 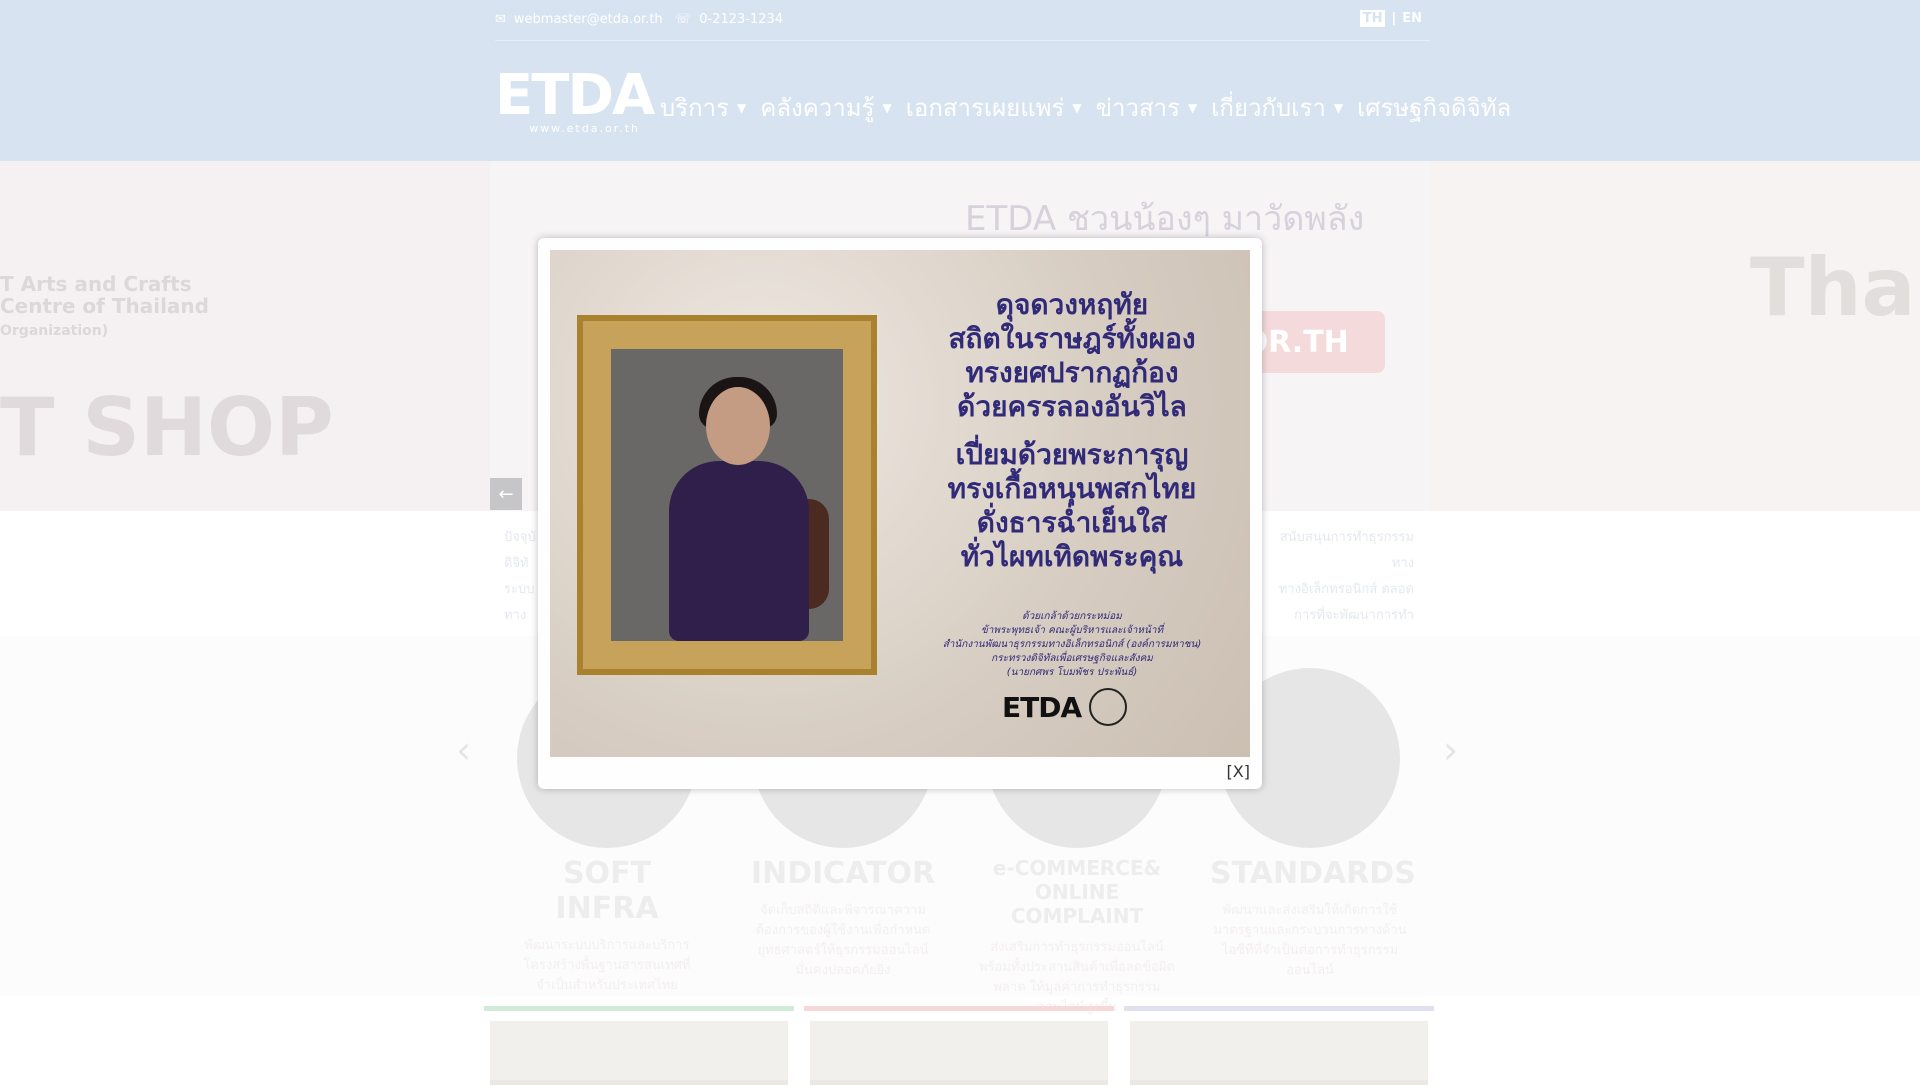 I want to click on popup-logos: ETDA, so click(x=1065, y=707).